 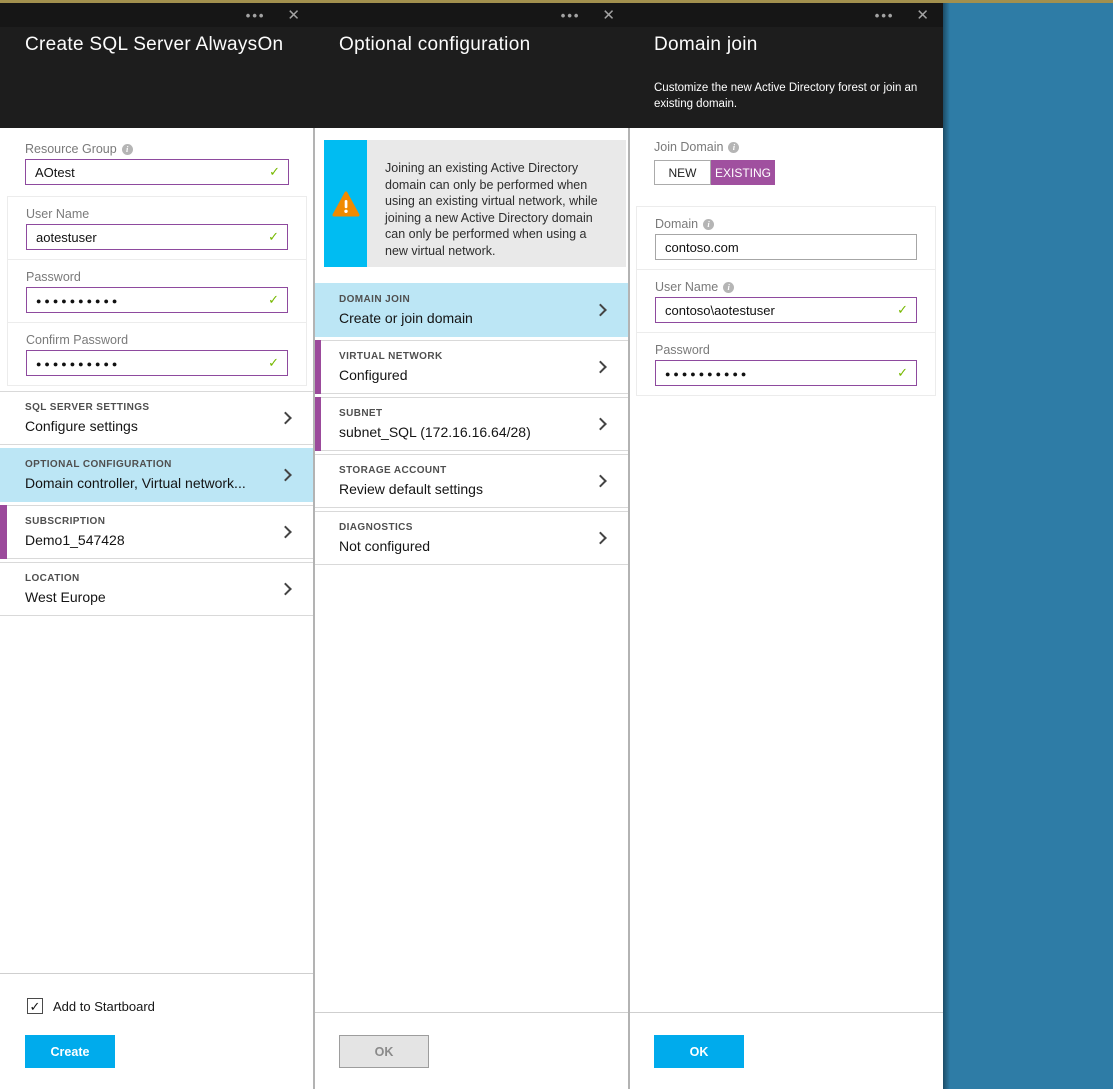 I want to click on domain-password-input-wrap: ✓, so click(x=786, y=373).